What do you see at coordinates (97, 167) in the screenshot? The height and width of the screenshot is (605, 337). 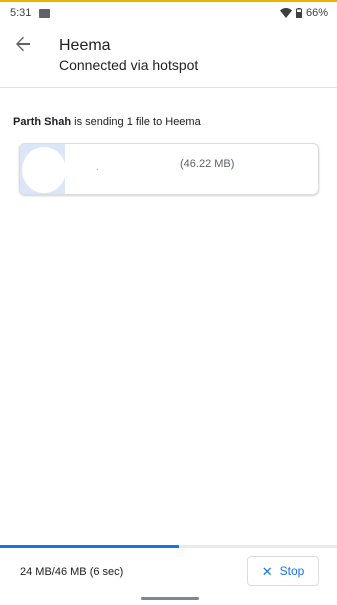 I see `file-name: .` at bounding box center [97, 167].